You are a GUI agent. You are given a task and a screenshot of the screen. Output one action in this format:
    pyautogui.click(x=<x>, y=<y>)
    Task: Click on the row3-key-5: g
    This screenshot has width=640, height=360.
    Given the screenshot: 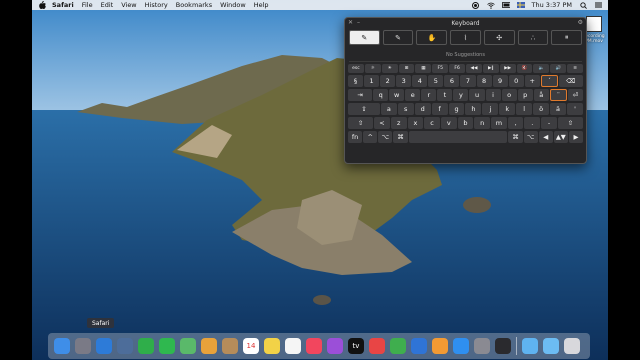 What is the action you would take?
    pyautogui.click(x=456, y=109)
    